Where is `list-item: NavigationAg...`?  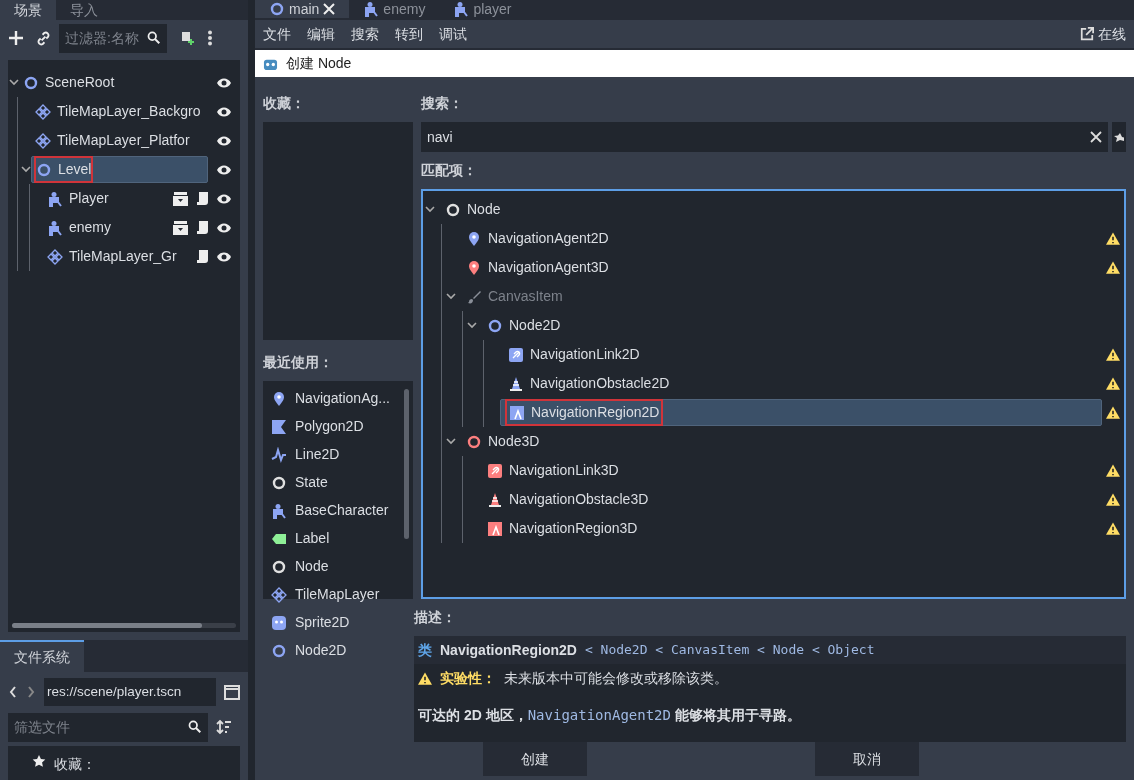 list-item: NavigationAg... is located at coordinates (335, 398).